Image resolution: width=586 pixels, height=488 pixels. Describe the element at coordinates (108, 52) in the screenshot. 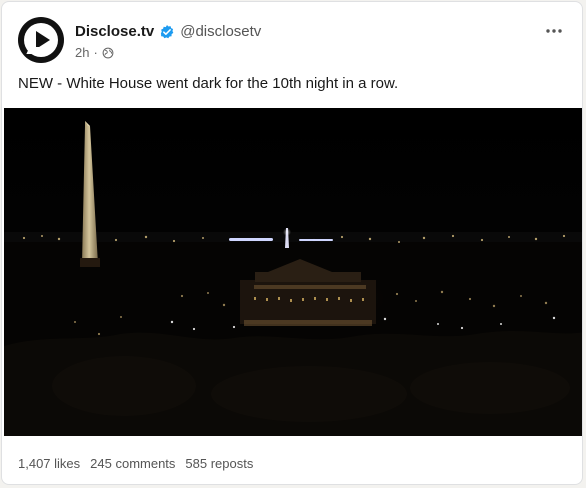

I see `globe-icon` at that location.